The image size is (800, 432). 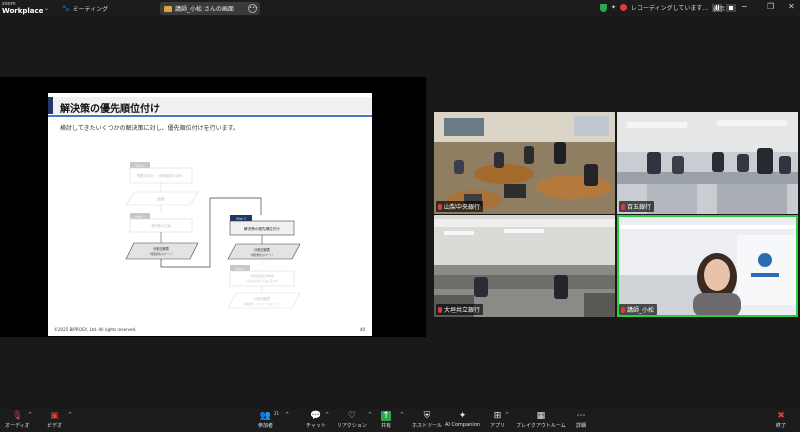 I want to click on apps-label: アプリ, so click(x=498, y=426).